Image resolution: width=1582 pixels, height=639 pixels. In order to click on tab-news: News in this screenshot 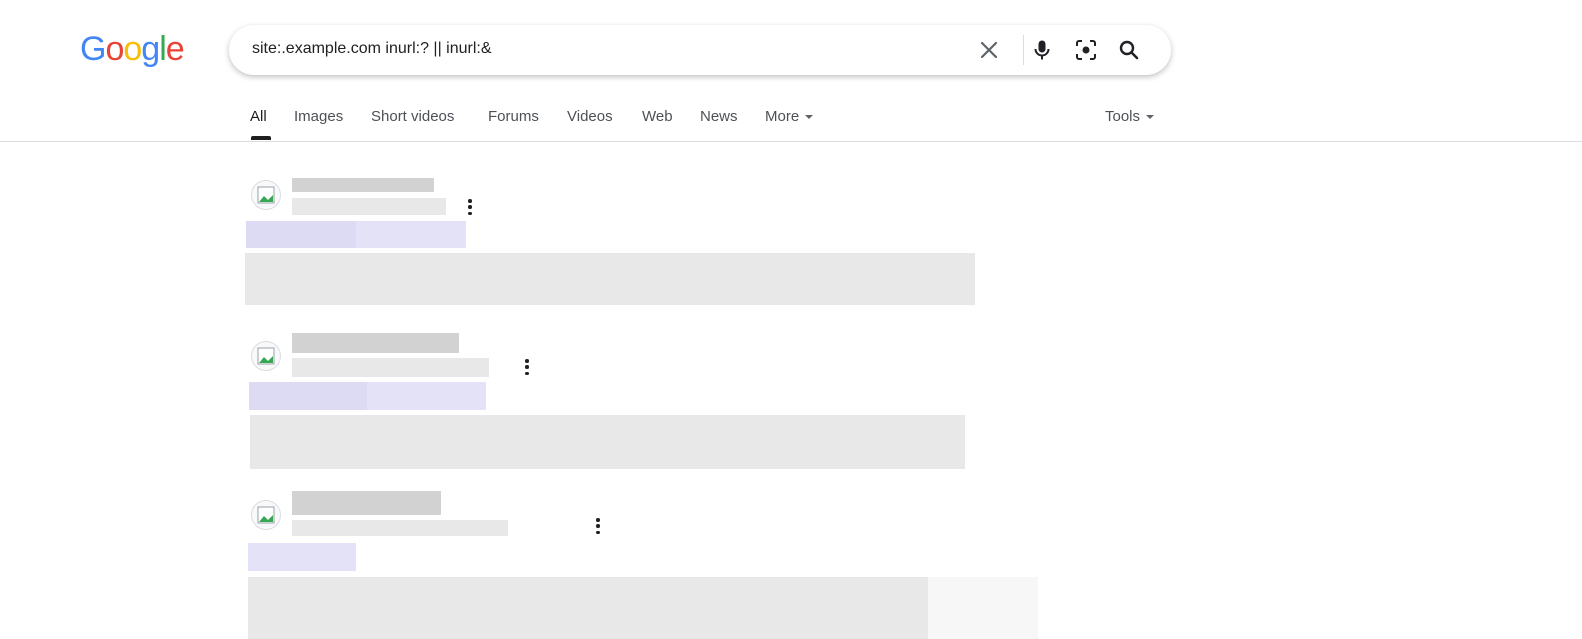, I will do `click(719, 116)`.